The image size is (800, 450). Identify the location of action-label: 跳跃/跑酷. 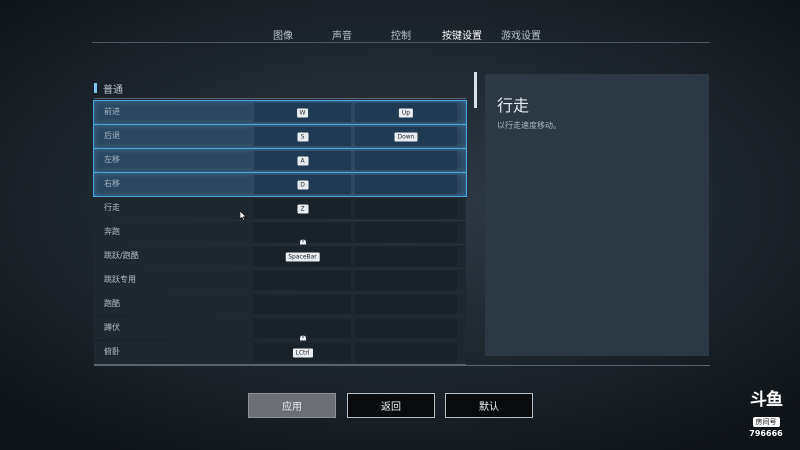
(121, 255).